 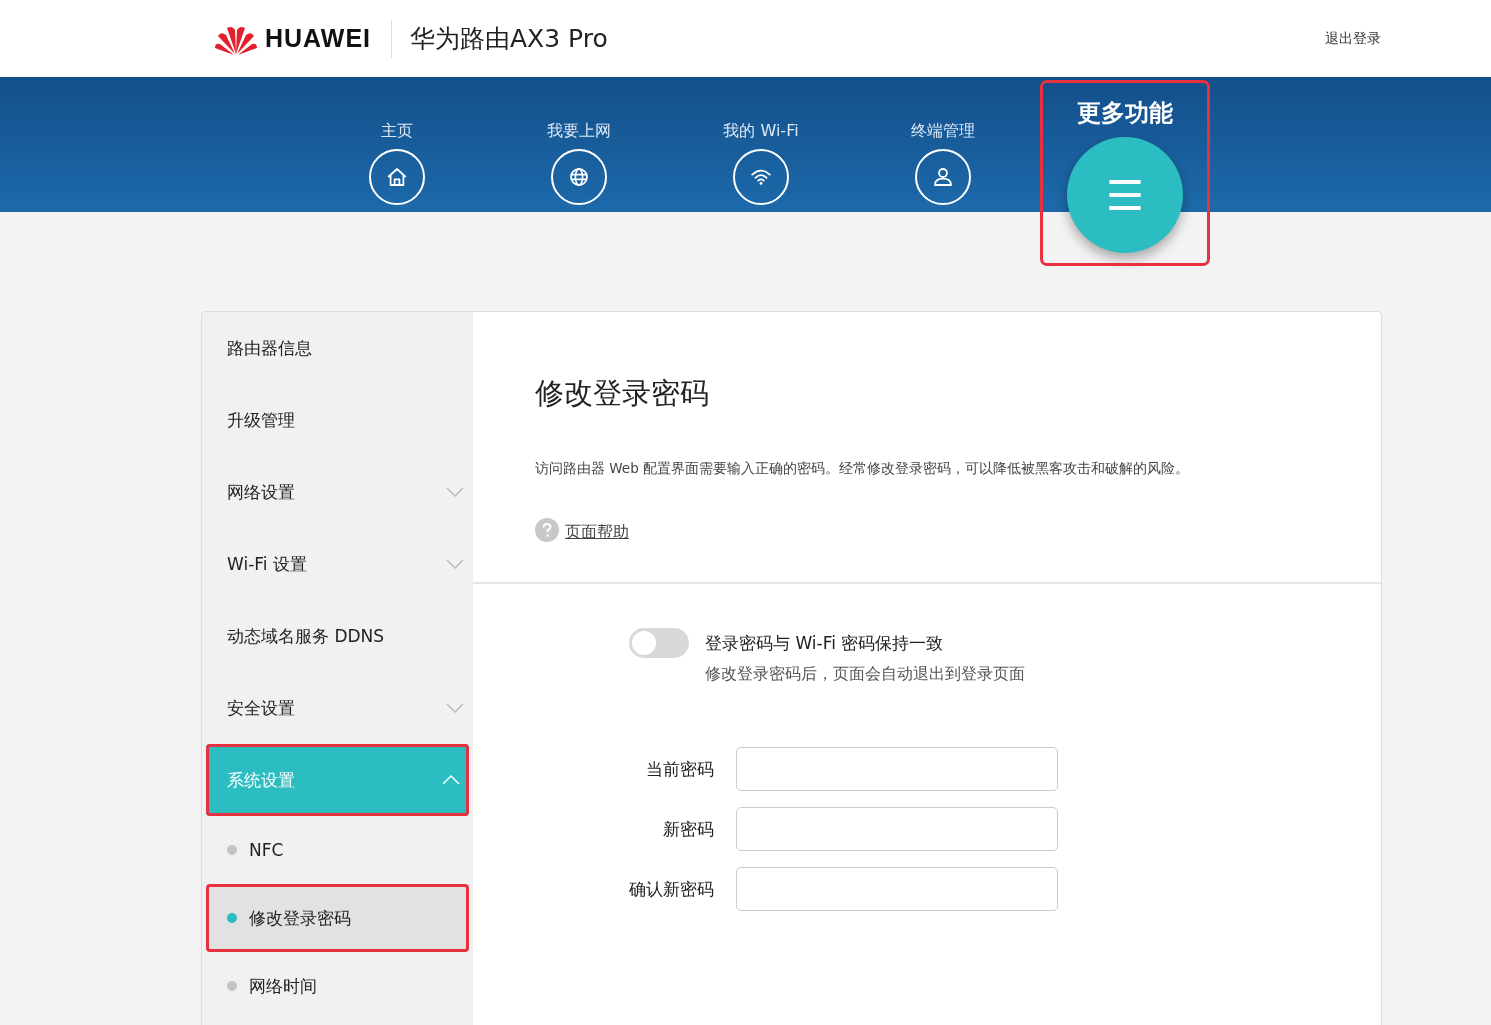 What do you see at coordinates (266, 850) in the screenshot?
I see `sidebar-subitem-label: NFC` at bounding box center [266, 850].